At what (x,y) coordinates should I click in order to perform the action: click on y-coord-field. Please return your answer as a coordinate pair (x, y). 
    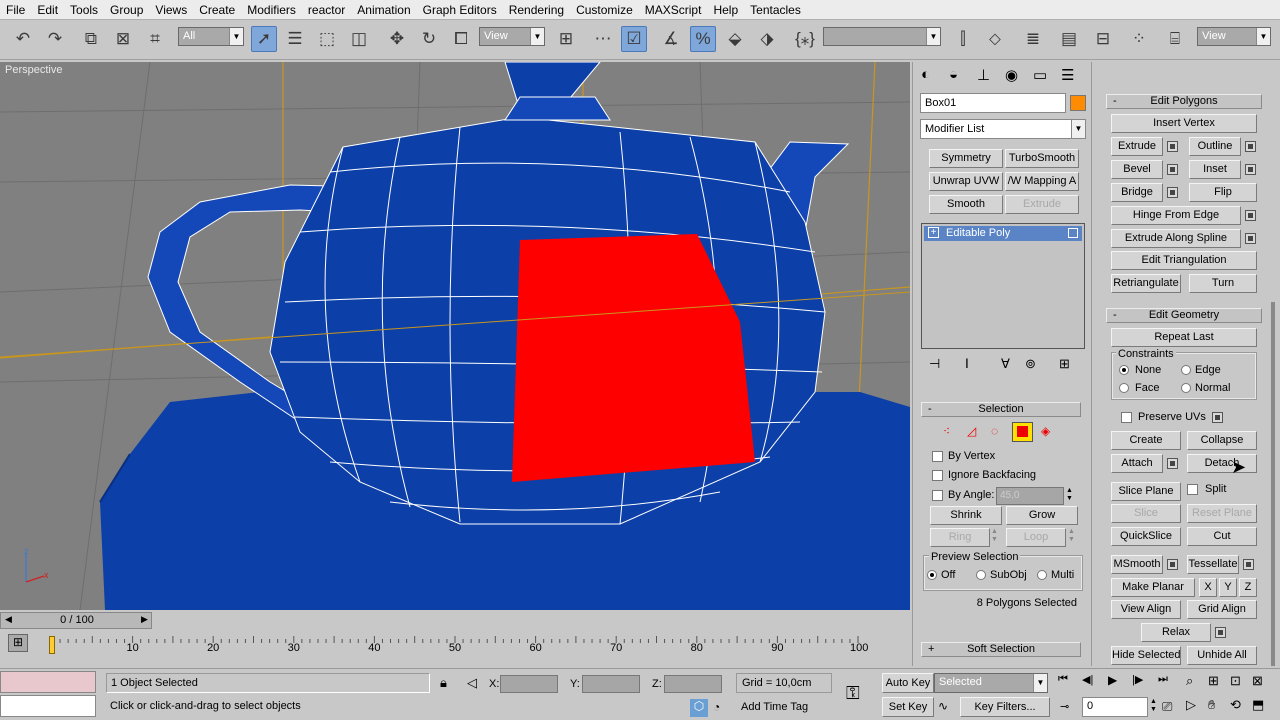
    Looking at the image, I should click on (611, 684).